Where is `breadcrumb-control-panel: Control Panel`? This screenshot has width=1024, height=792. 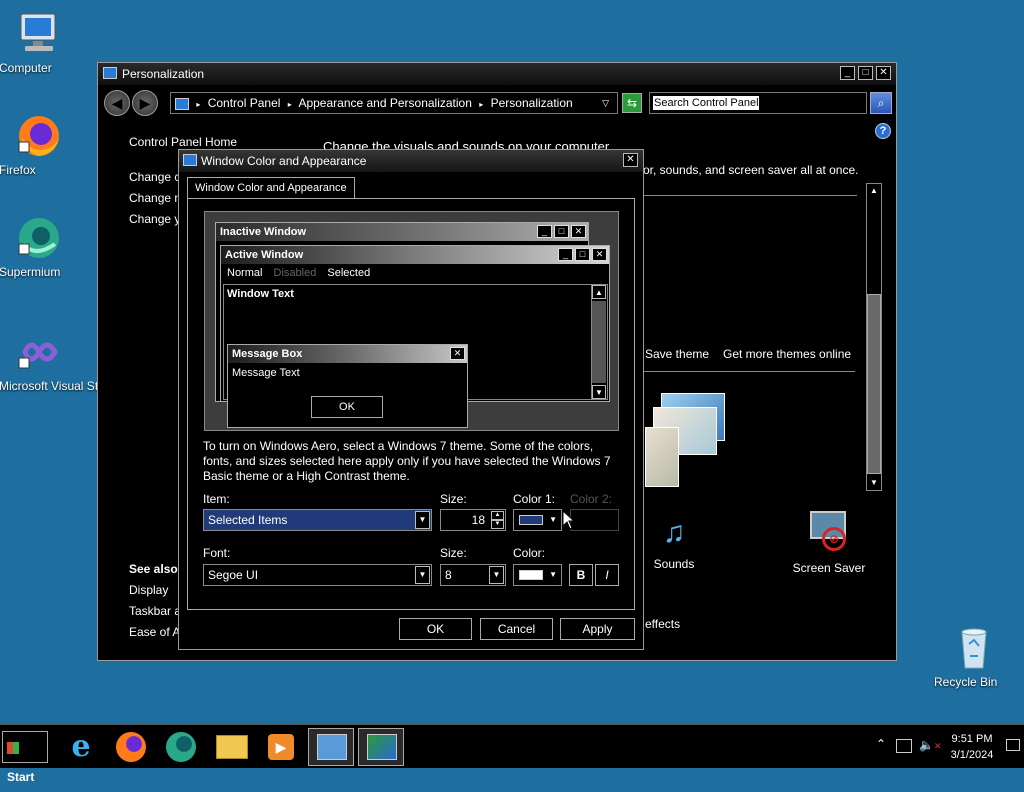 breadcrumb-control-panel: Control Panel is located at coordinates (244, 103).